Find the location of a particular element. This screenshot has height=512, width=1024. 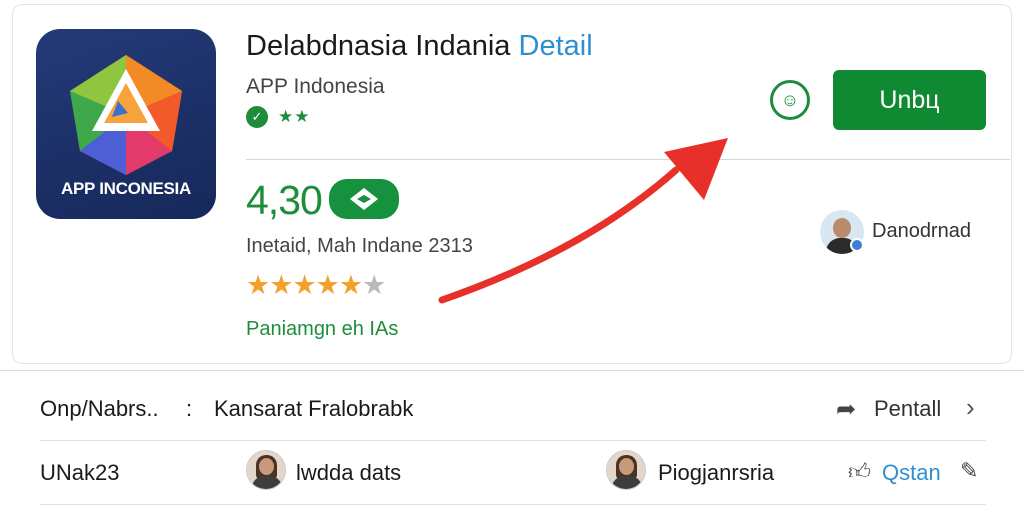

star-rating: ★★★★★★ is located at coordinates (316, 285).